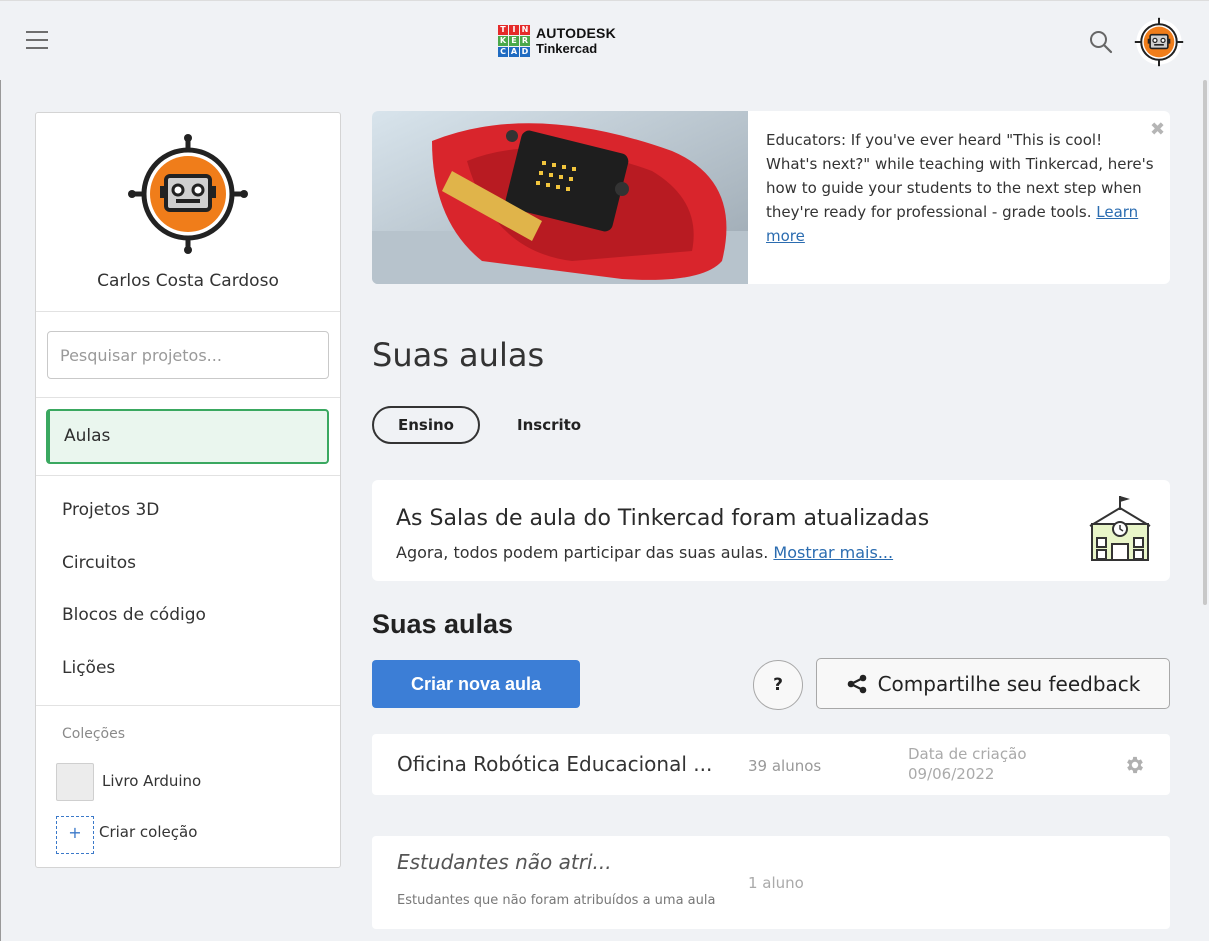 The height and width of the screenshot is (941, 1209). What do you see at coordinates (1205, 342) in the screenshot?
I see `scrollbar-thumb` at bounding box center [1205, 342].